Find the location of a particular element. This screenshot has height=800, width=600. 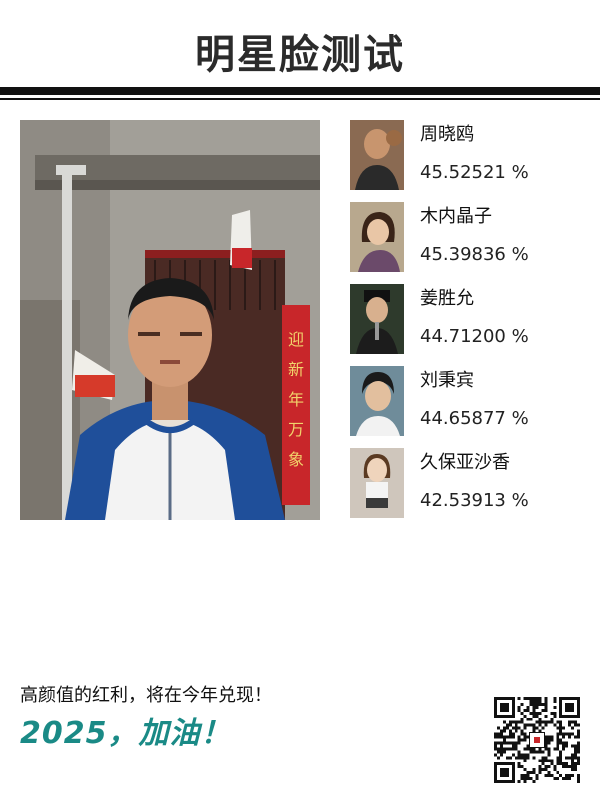

svg-text: 年 is located at coordinates (296, 399).